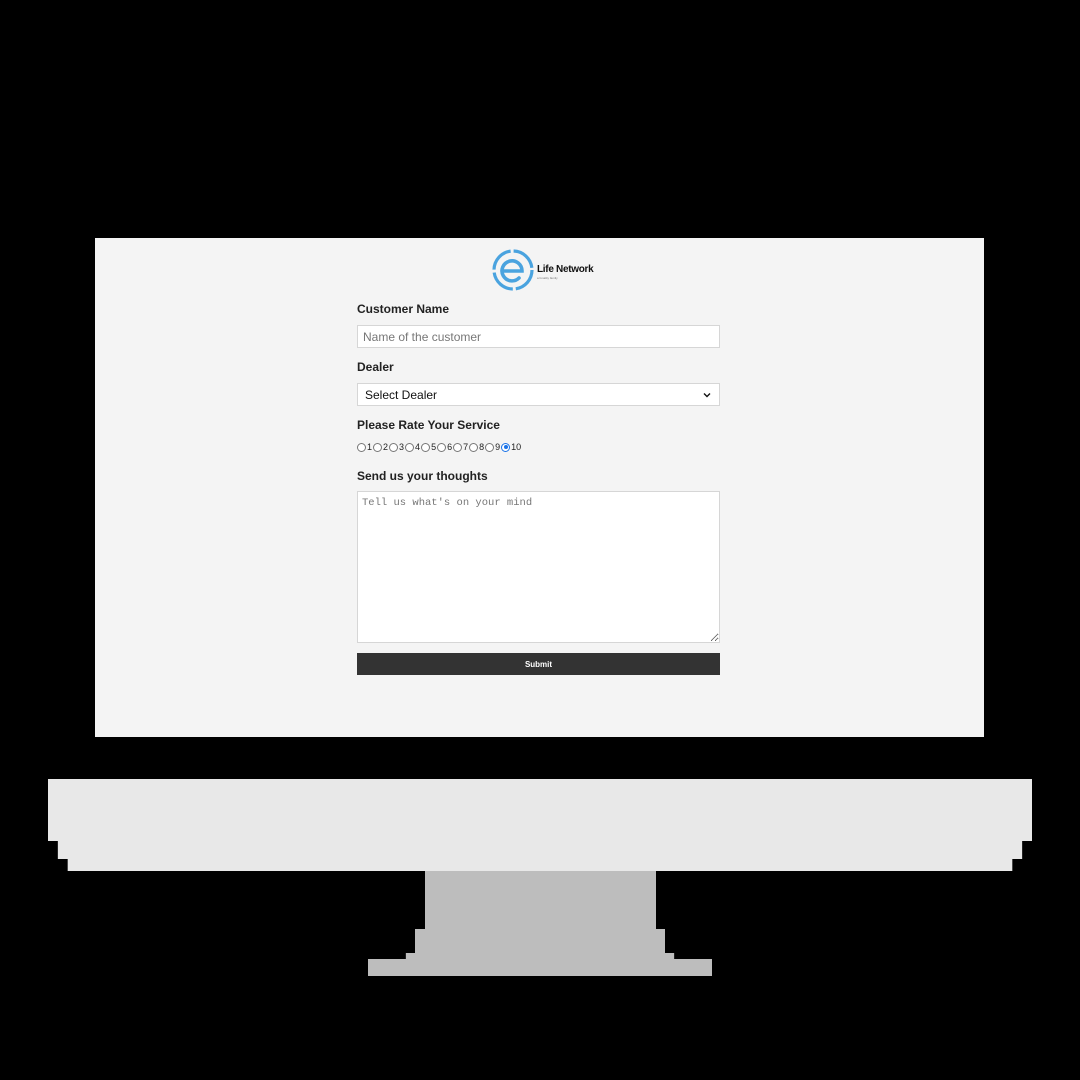 This screenshot has height=1080, width=1080. What do you see at coordinates (707, 394) in the screenshot?
I see `chevron-down-icon` at bounding box center [707, 394].